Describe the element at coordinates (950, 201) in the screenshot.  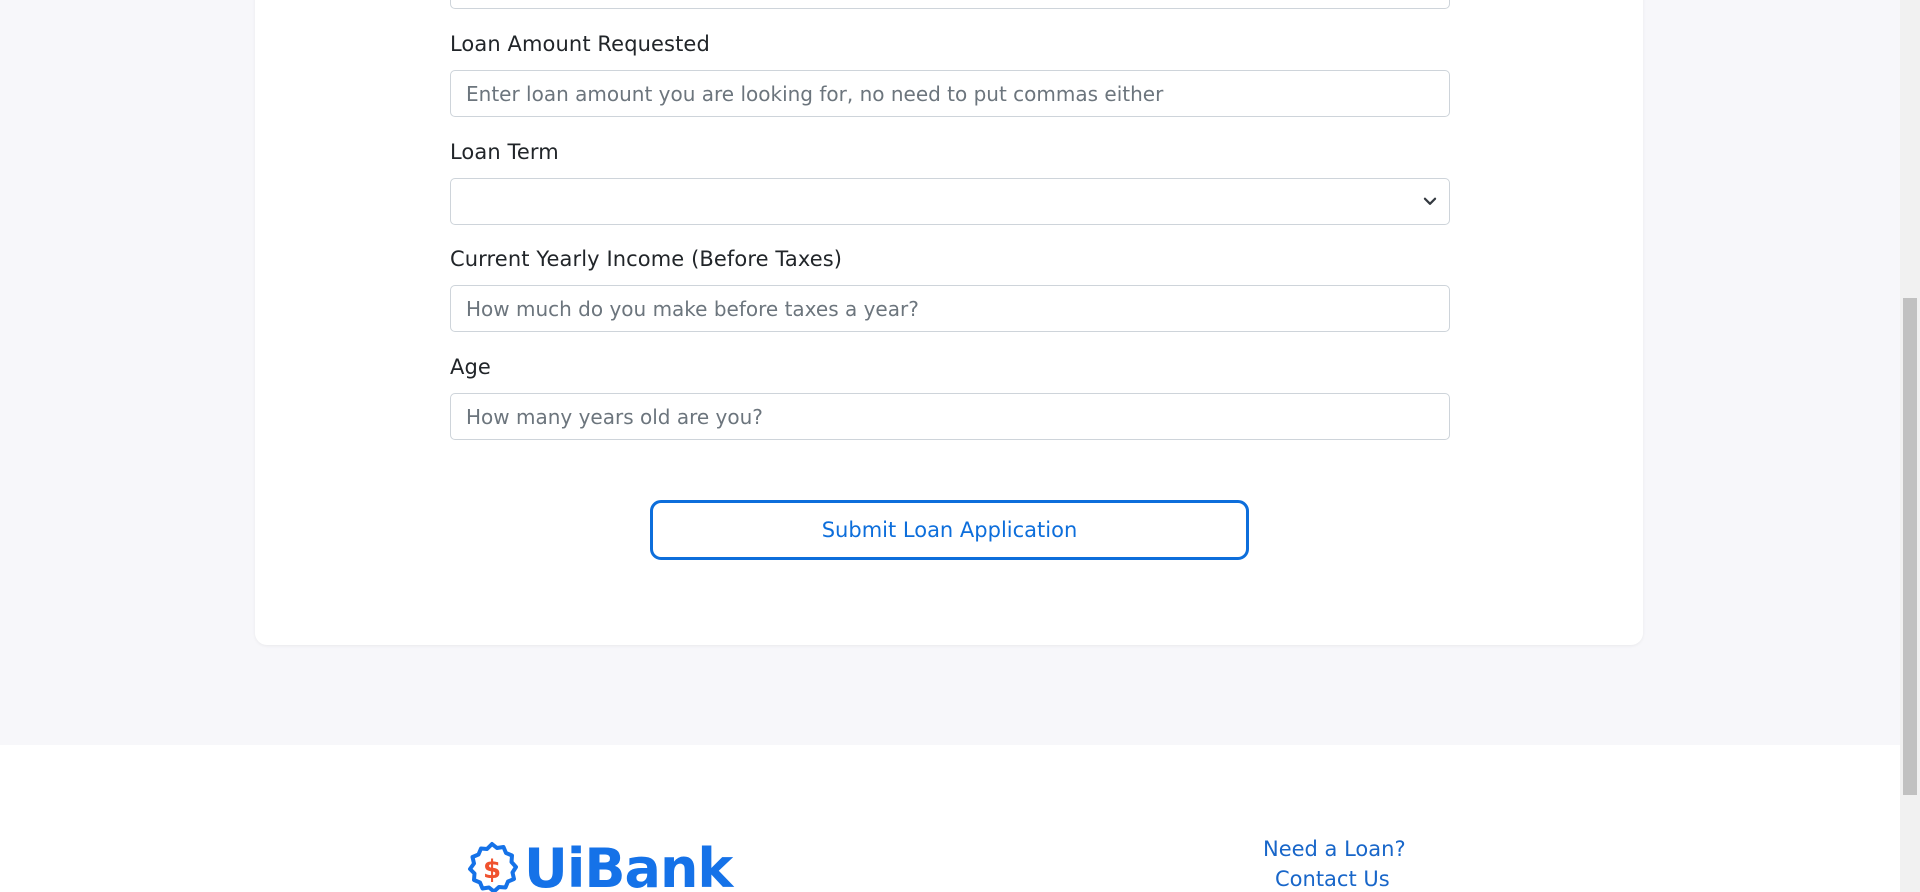
I see `loan-term-select` at that location.